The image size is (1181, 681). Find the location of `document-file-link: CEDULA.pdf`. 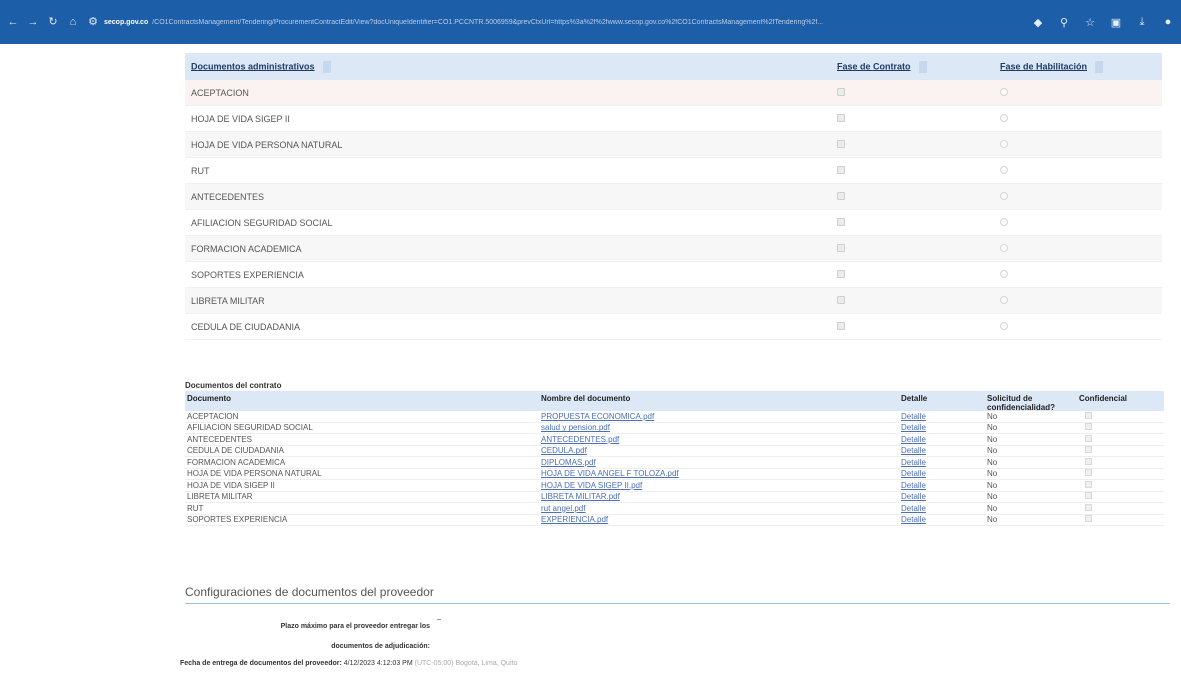

document-file-link: CEDULA.pdf is located at coordinates (564, 450).